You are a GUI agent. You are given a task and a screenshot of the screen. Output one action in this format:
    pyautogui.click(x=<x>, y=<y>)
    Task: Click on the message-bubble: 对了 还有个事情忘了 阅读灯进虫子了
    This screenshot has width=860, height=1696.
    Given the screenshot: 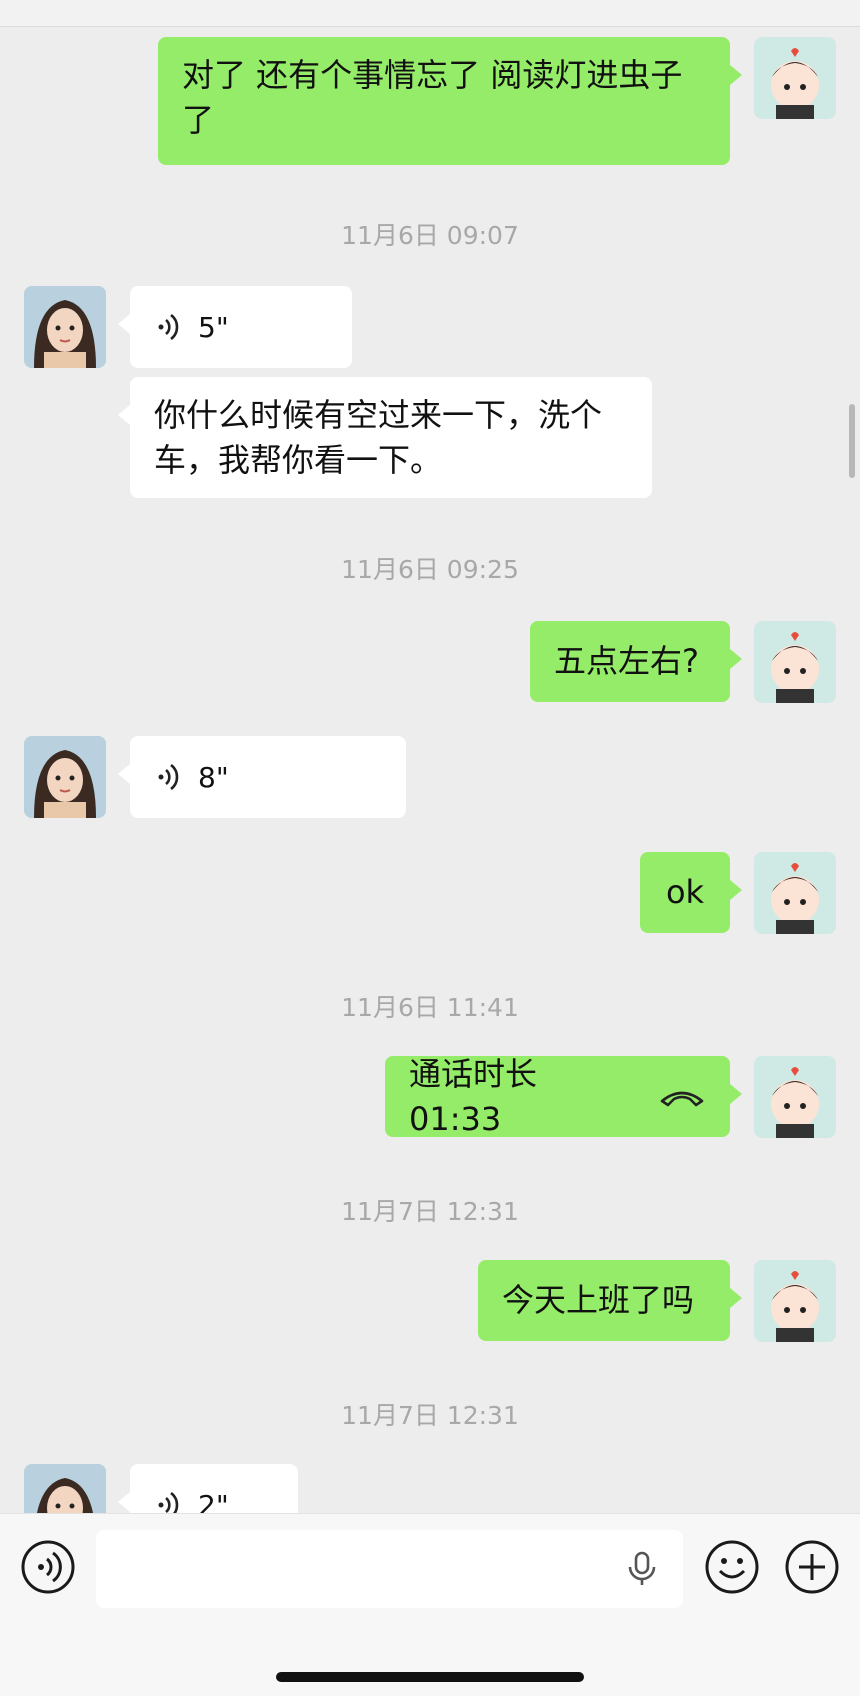 What is the action you would take?
    pyautogui.click(x=450, y=101)
    